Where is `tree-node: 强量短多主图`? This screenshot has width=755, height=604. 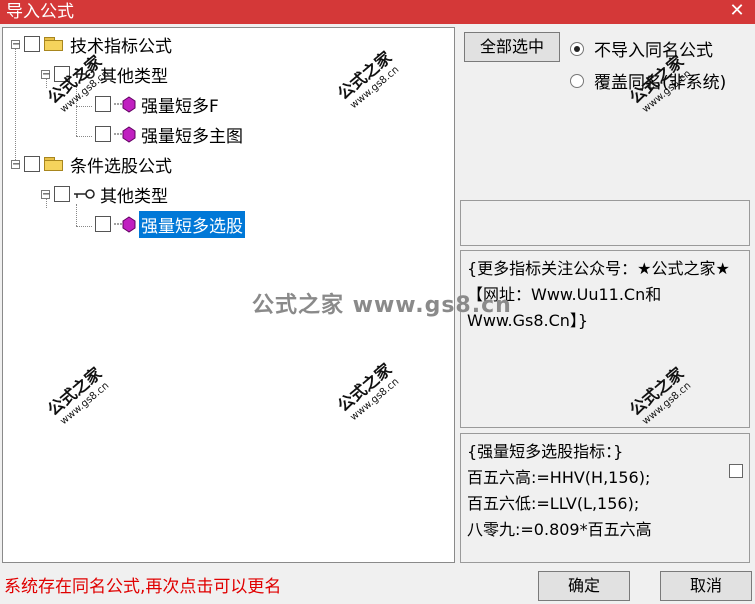
tree-node: 强量短多主图 is located at coordinates (170, 134).